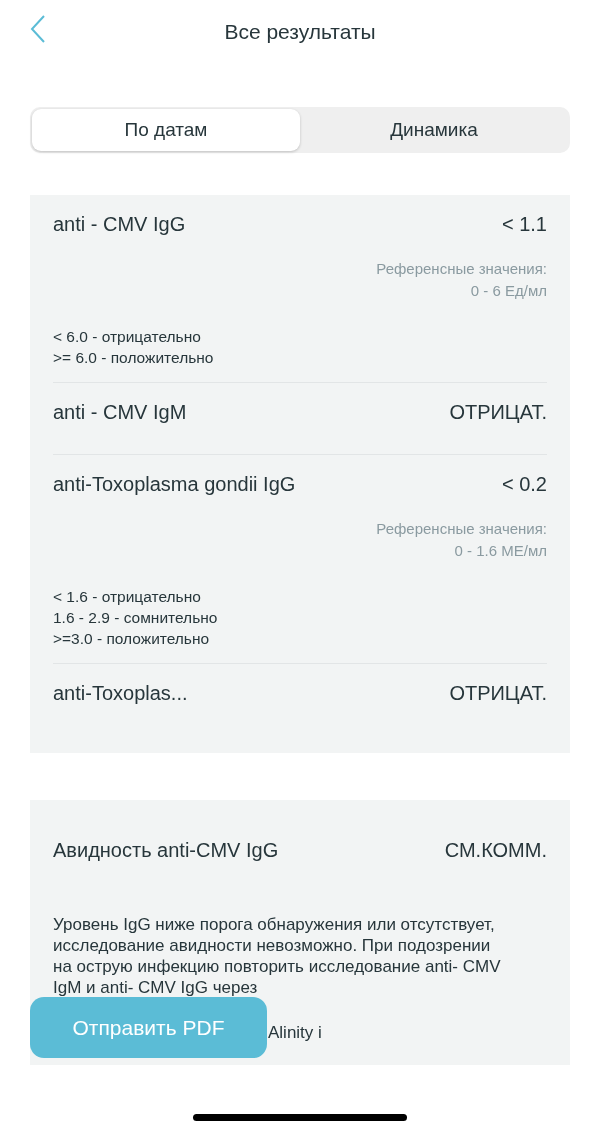 Image resolution: width=600 pixels, height=1134 pixels. I want to click on reference-values: Референсные значения: 0 - 6 Ед/мл, so click(461, 280).